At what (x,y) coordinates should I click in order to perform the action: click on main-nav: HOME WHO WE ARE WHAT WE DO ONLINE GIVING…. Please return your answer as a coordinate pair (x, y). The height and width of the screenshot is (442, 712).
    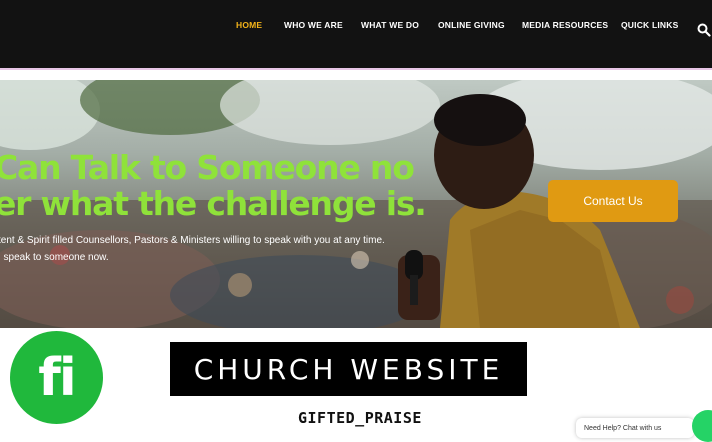
    Looking at the image, I should click on (356, 26).